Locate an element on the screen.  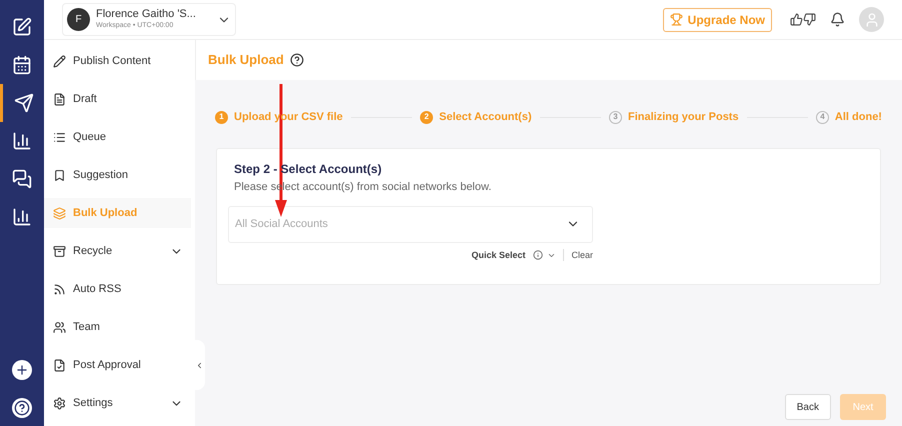
page-title: Bulk Upload is located at coordinates (246, 60).